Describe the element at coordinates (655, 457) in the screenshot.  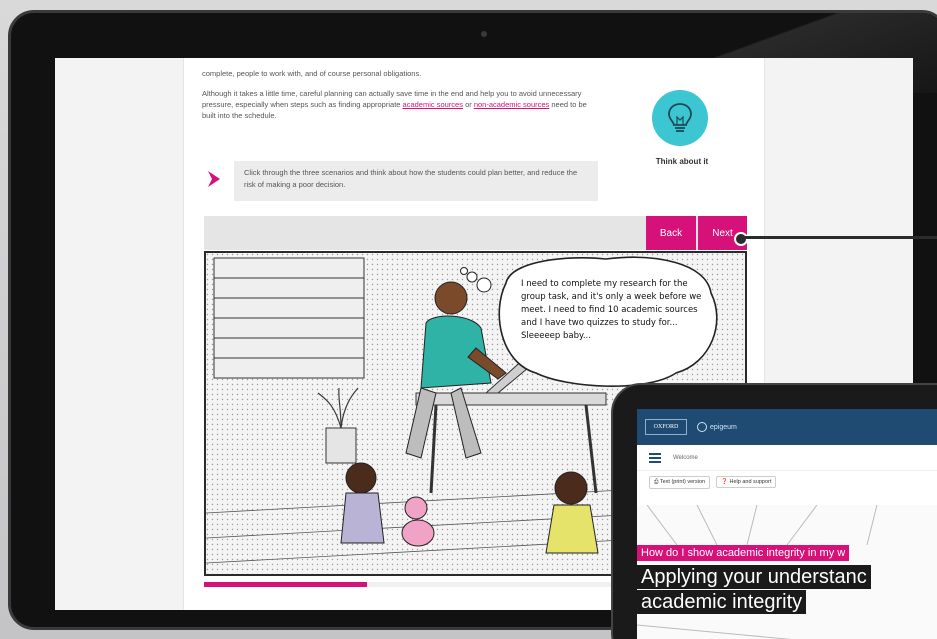
I see `hamburger-menu-icon` at that location.